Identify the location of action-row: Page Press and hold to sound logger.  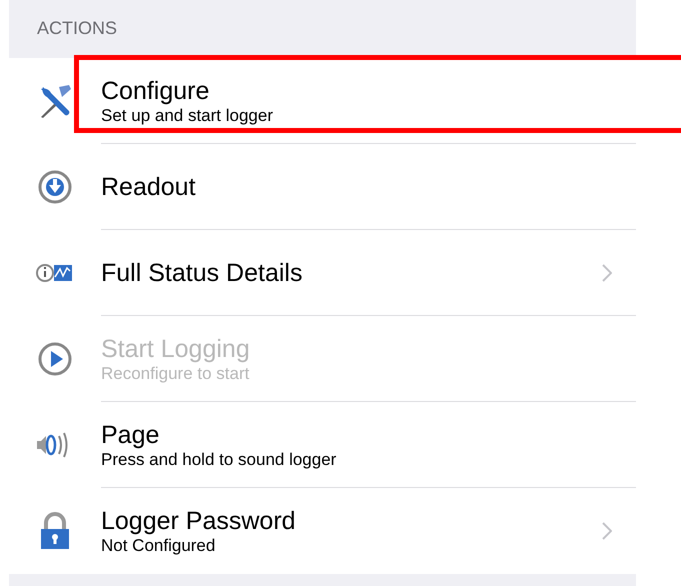
(322, 445).